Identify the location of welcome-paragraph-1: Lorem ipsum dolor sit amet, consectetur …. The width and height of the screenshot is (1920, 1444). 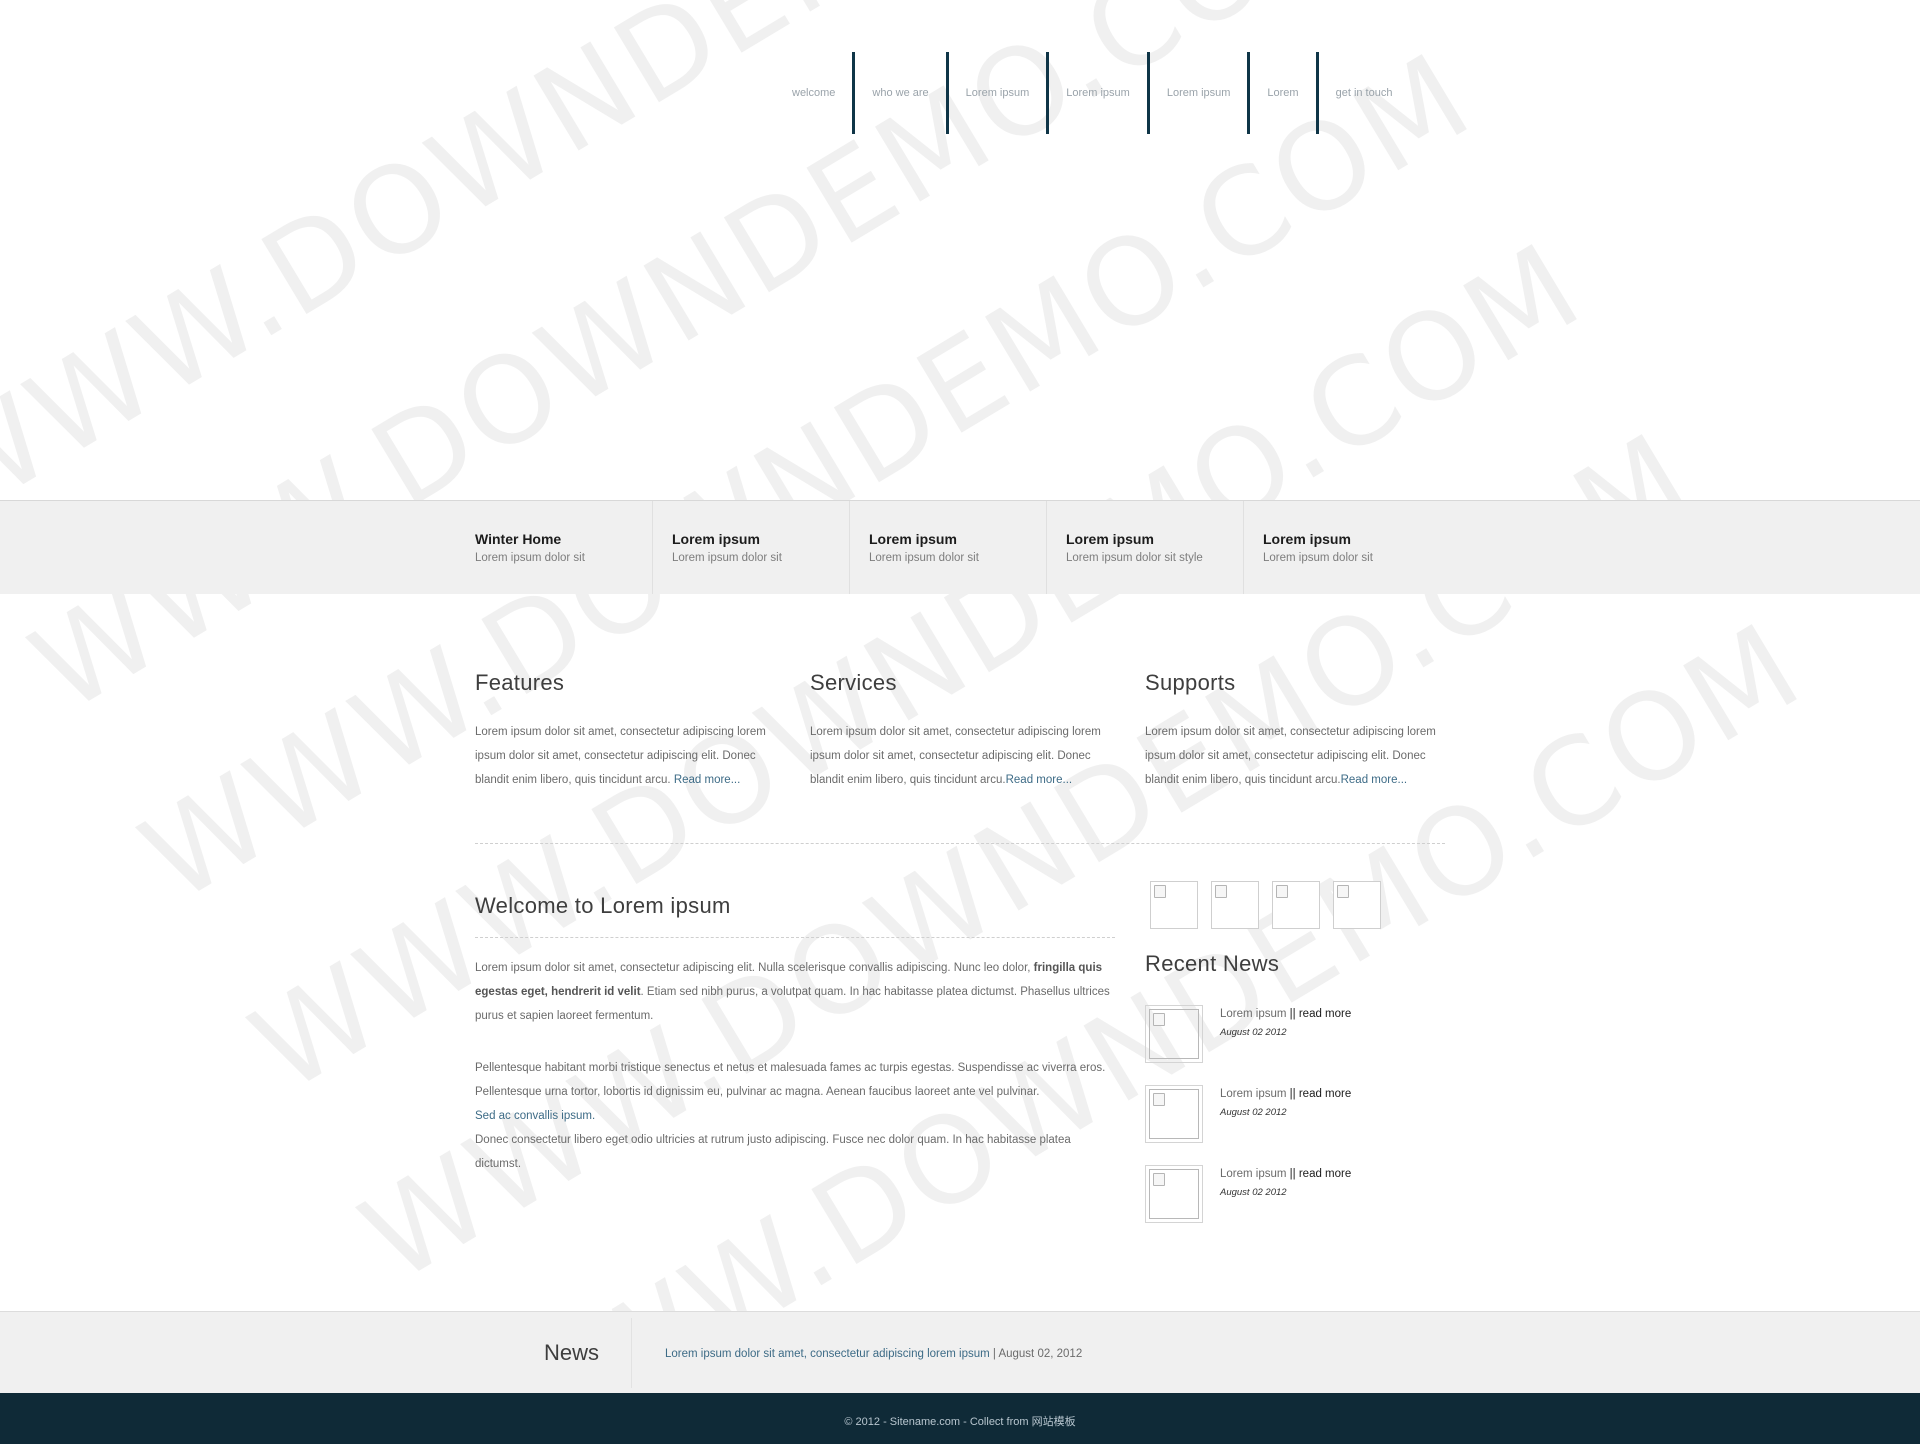
(795, 992).